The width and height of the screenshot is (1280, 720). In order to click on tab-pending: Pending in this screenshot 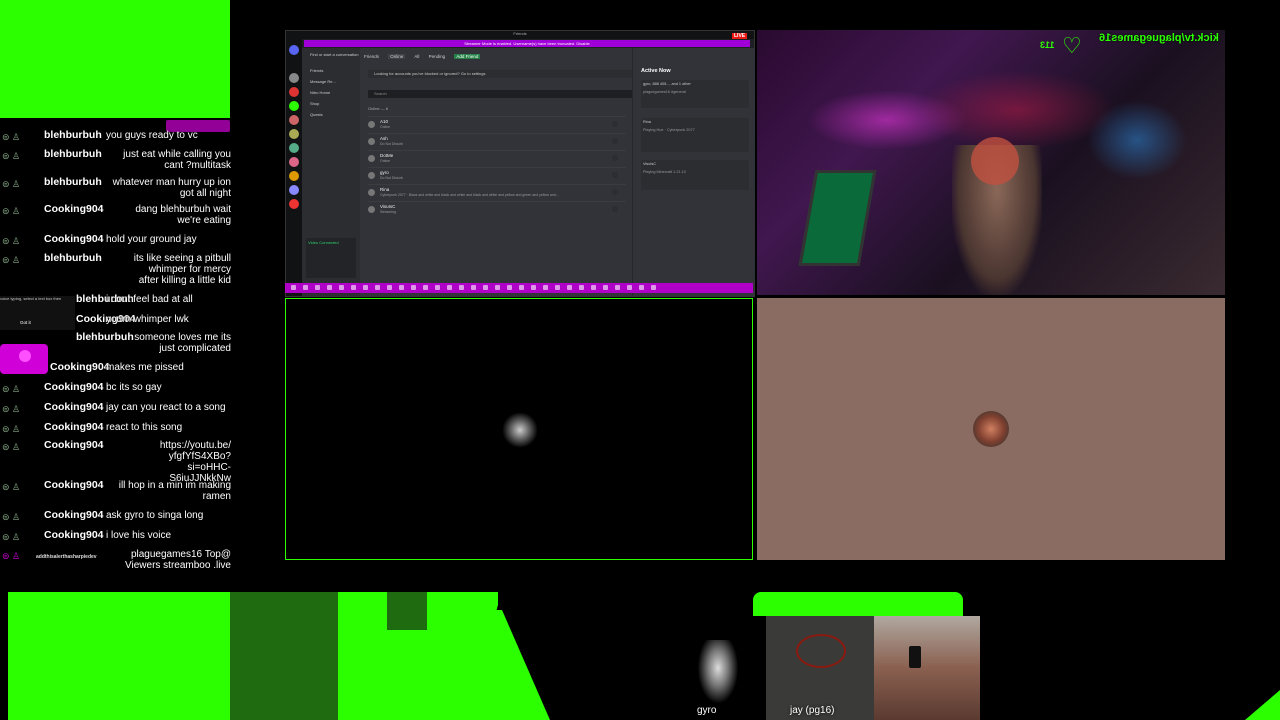, I will do `click(437, 56)`.